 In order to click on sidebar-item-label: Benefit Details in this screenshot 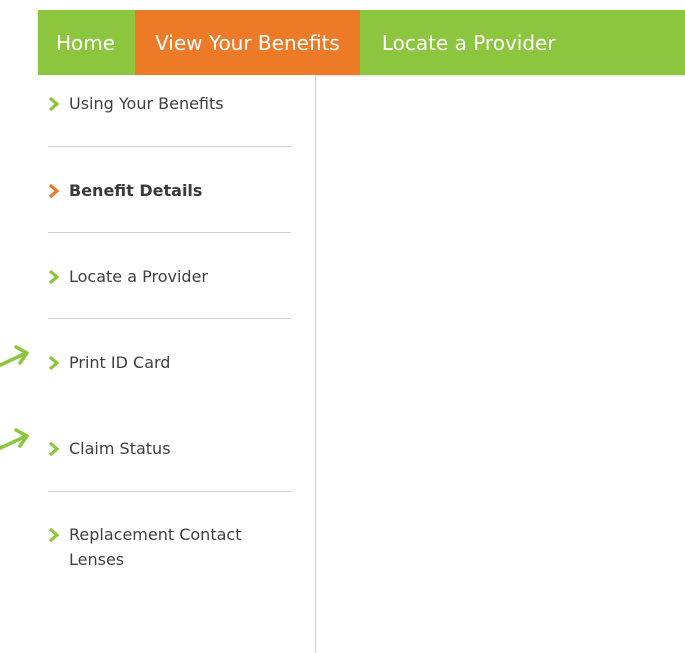, I will do `click(136, 190)`.